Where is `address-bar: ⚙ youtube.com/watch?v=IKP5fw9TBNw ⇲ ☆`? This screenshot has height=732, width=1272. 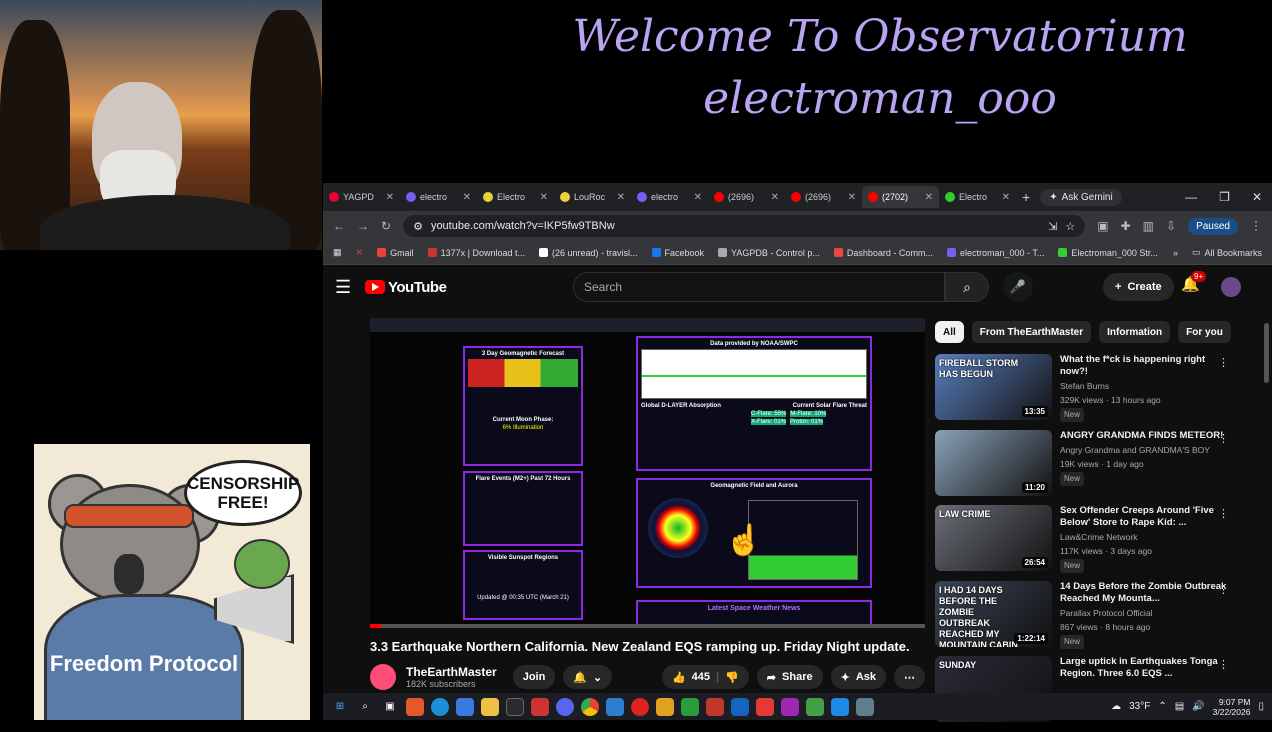 address-bar: ⚙ youtube.com/watch?v=IKP5fw9TBNw ⇲ ☆ is located at coordinates (744, 226).